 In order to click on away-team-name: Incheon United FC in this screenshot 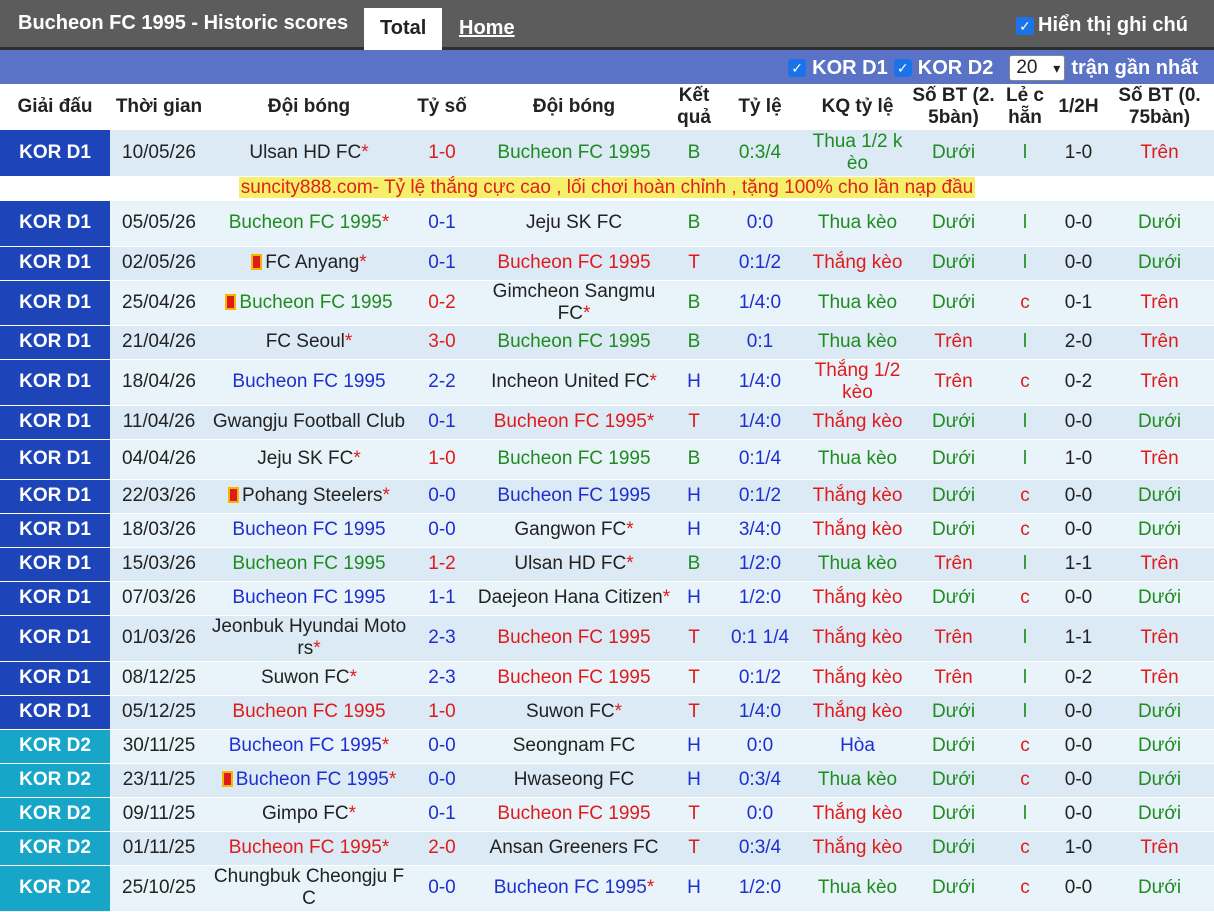, I will do `click(570, 381)`.